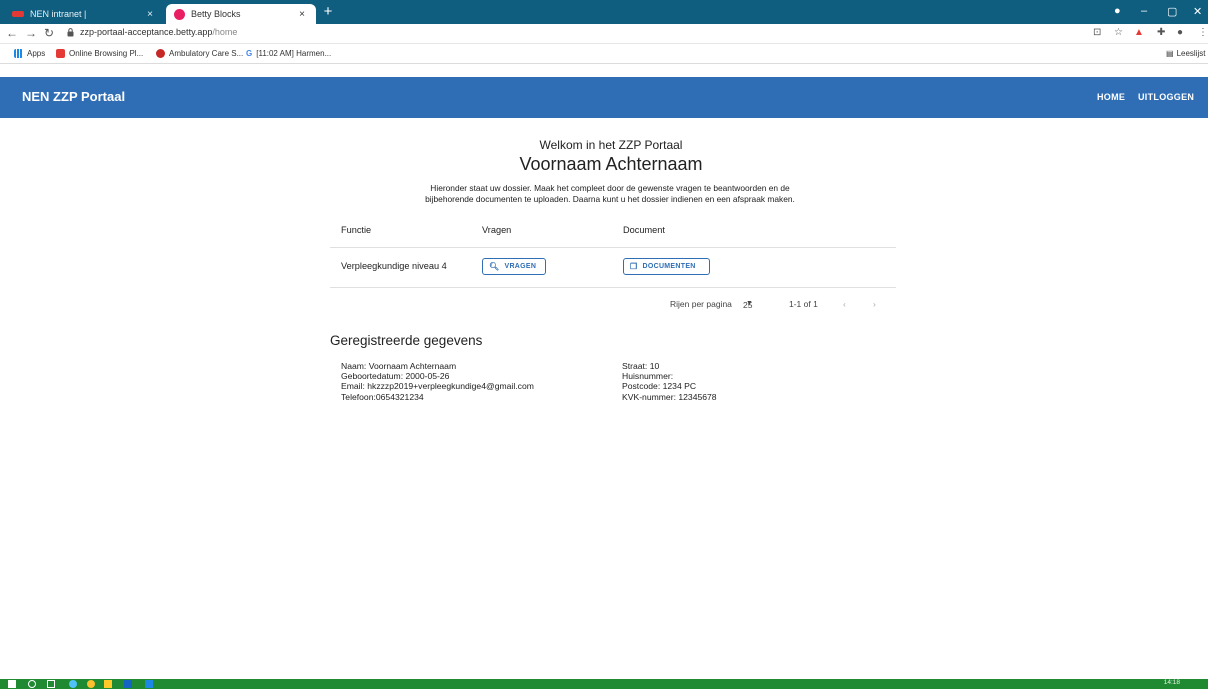  What do you see at coordinates (1172, 11) in the screenshot?
I see `maximize-icon: ▢` at bounding box center [1172, 11].